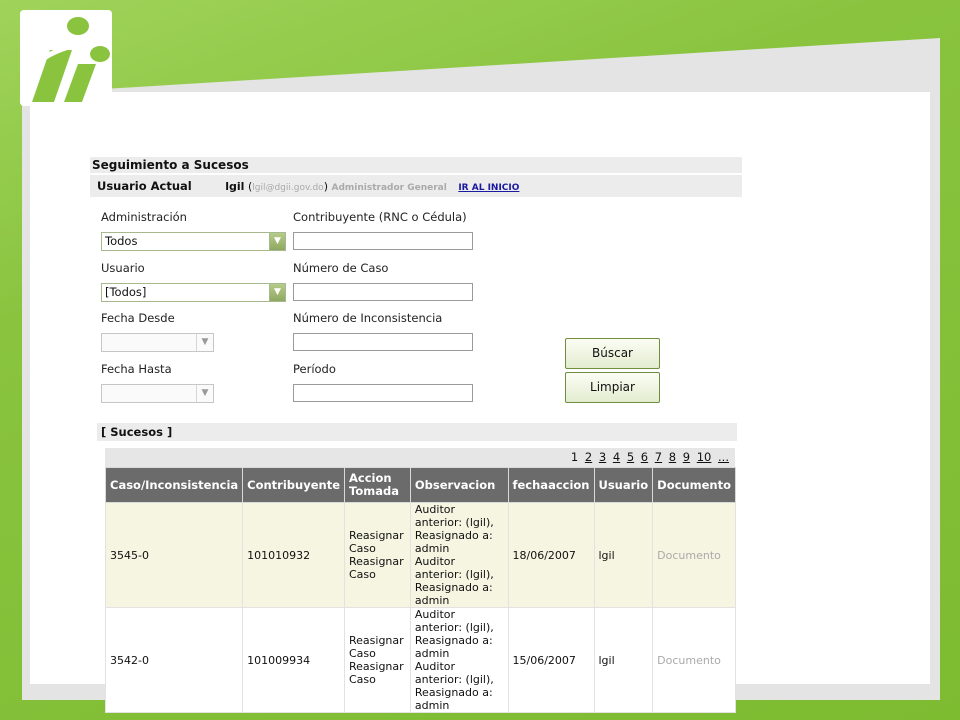 The height and width of the screenshot is (720, 960). What do you see at coordinates (293, 485) in the screenshot?
I see `column-header: Contribuyente` at bounding box center [293, 485].